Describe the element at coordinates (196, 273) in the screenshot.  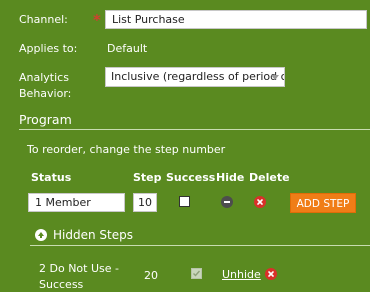
I see `hidden-success-checkbox` at that location.